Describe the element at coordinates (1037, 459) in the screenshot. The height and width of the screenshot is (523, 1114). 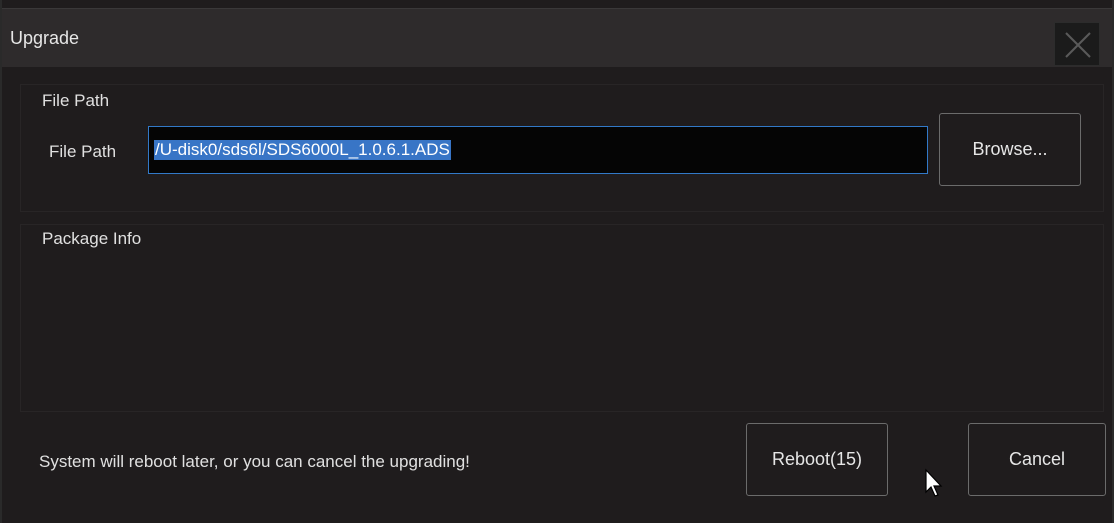
I see `cancel-button: Cancel` at that location.